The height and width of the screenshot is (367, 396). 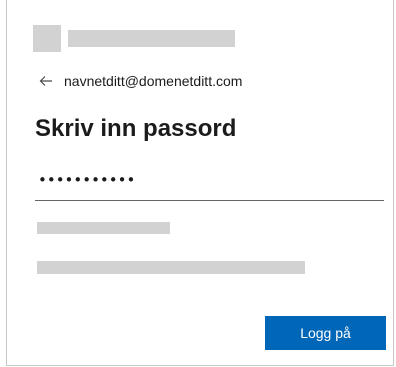 I want to click on company-logo-image, so click(x=47, y=38).